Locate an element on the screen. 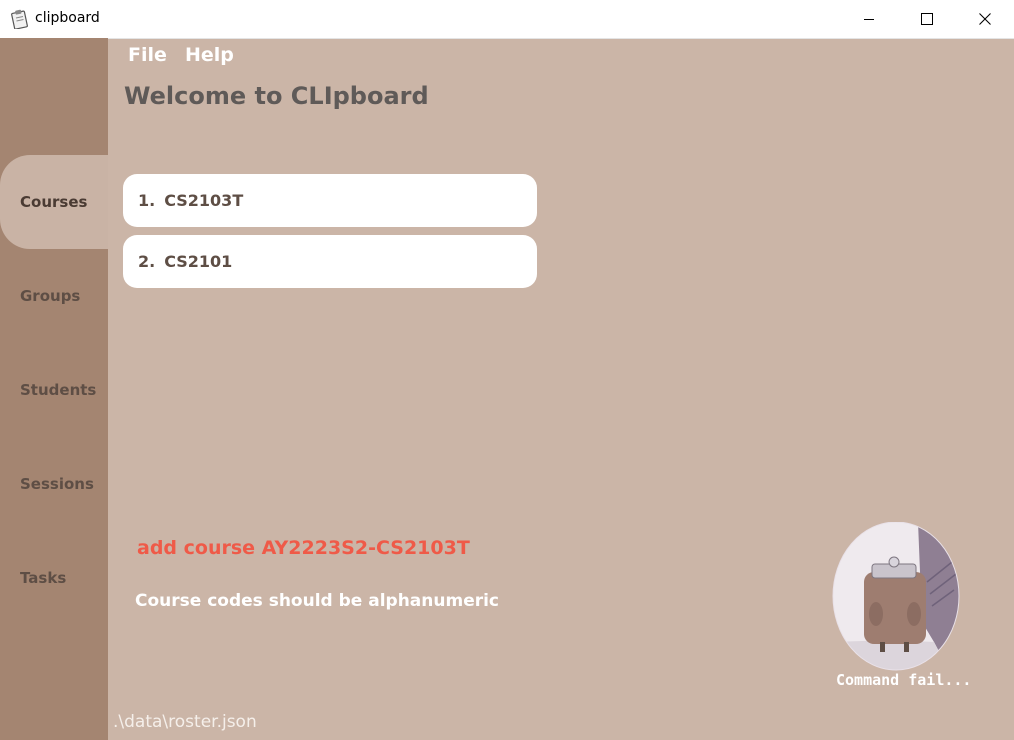 The image size is (1014, 740). minimize-icon is located at coordinates (869, 19).